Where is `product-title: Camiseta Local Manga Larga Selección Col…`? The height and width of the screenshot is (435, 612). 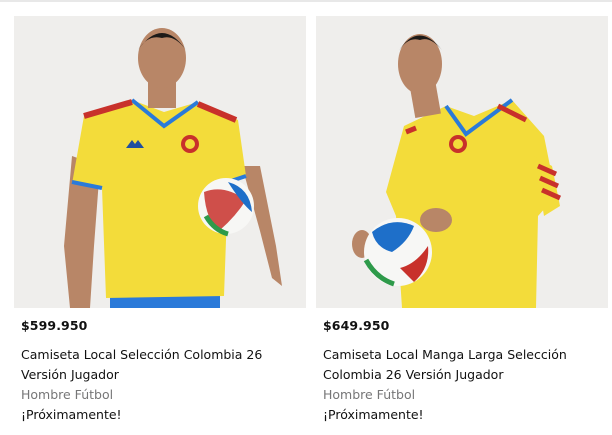
product-title: Camiseta Local Manga Larga Selección Col… is located at coordinates (463, 365).